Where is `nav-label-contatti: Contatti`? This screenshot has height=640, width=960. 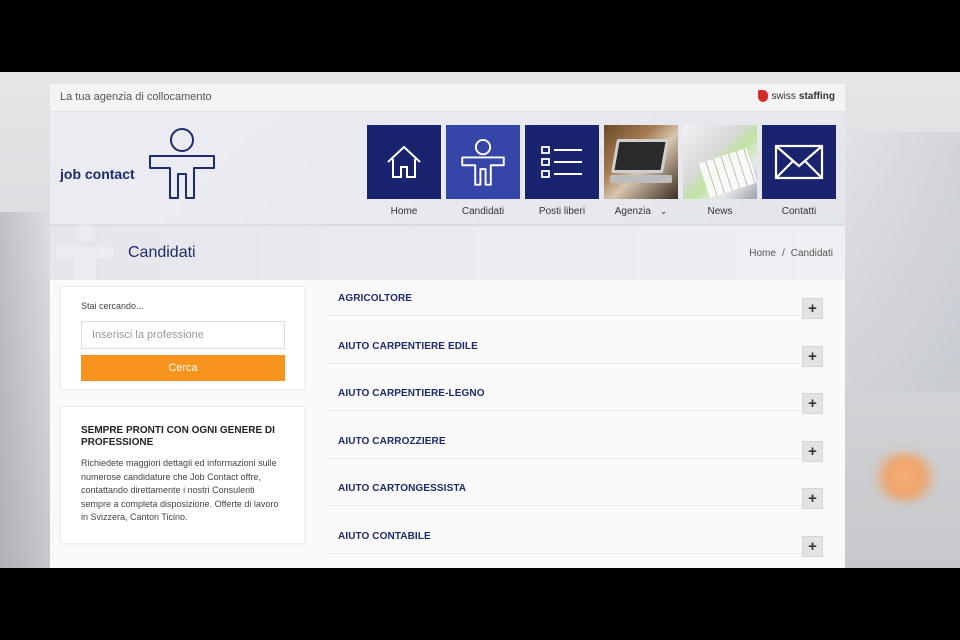
nav-label-contatti: Contatti is located at coordinates (799, 211).